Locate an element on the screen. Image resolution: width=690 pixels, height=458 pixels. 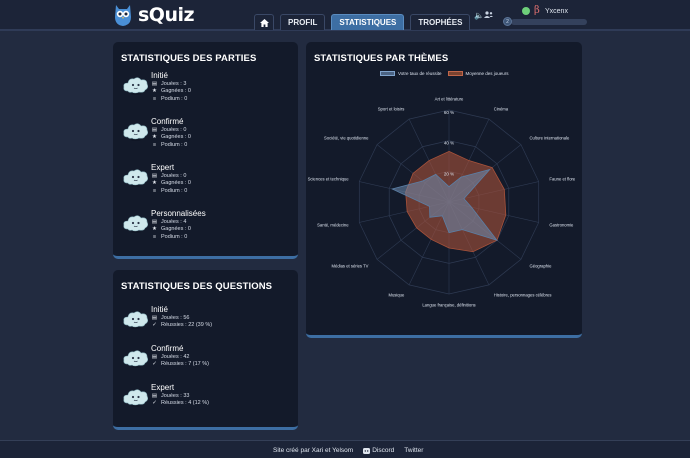
discord-label: Discord is located at coordinates (383, 450).